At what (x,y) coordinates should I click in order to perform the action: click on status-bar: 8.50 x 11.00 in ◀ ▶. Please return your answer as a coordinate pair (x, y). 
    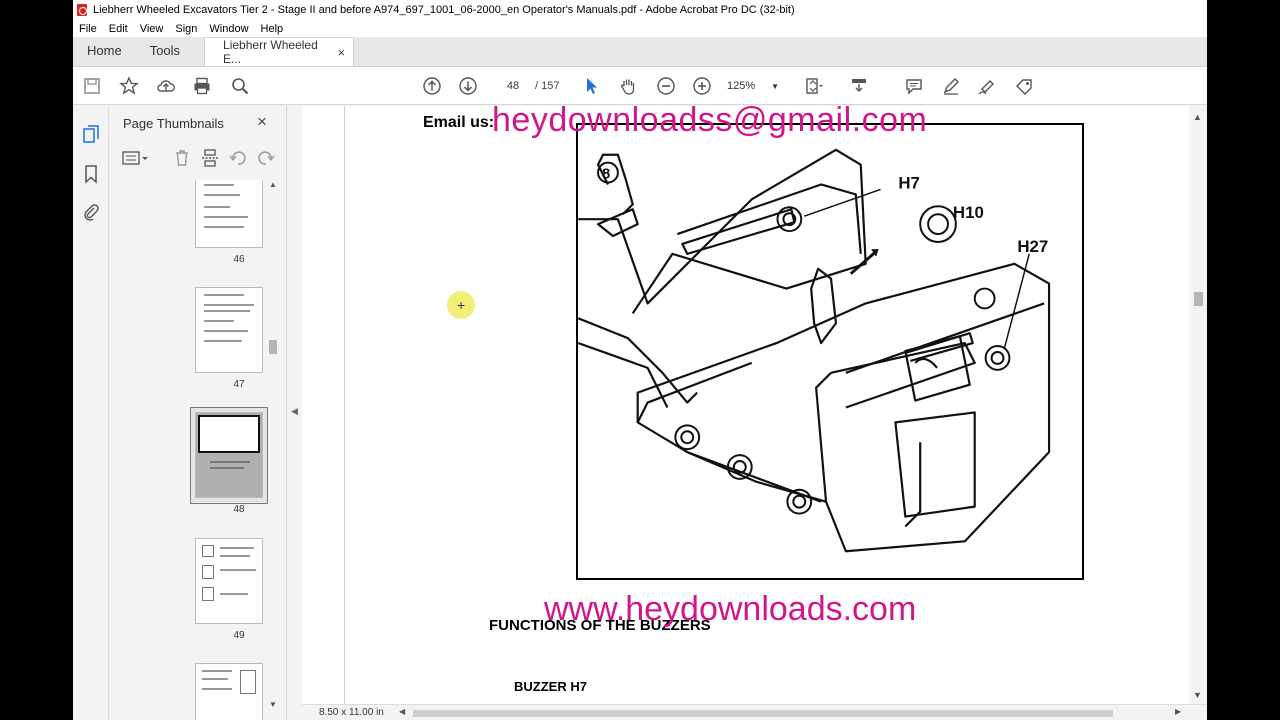
    Looking at the image, I should click on (754, 712).